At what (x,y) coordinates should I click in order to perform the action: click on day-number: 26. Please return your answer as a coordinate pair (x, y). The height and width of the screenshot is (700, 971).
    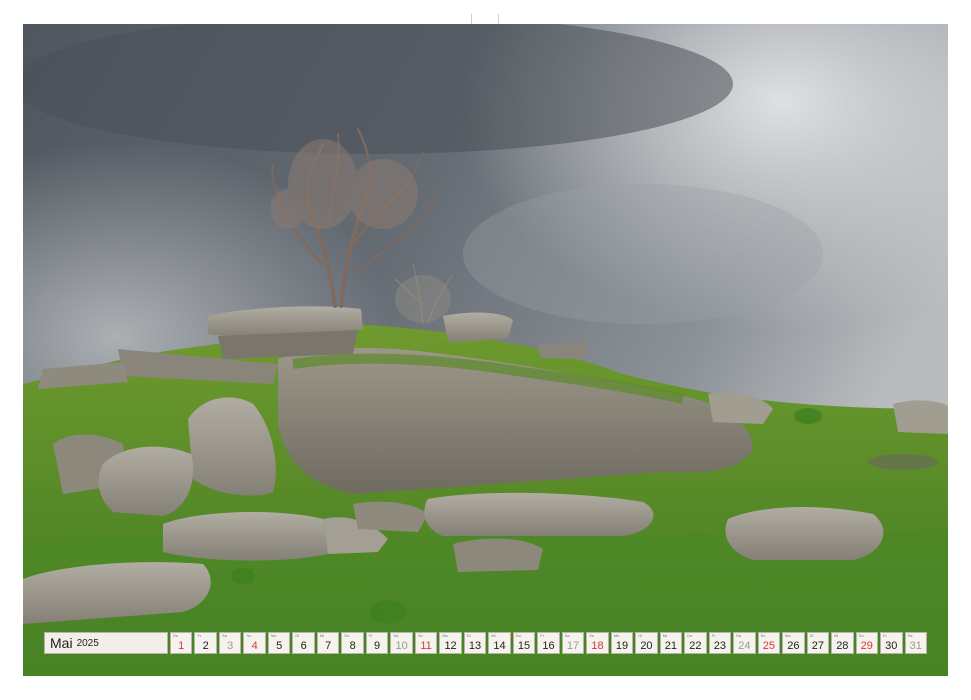
    Looking at the image, I should click on (793, 646).